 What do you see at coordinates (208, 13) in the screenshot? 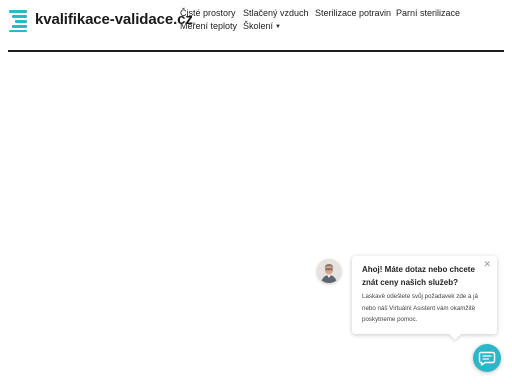
I see `nav-item-ciste-prostory: Čisté prostory` at bounding box center [208, 13].